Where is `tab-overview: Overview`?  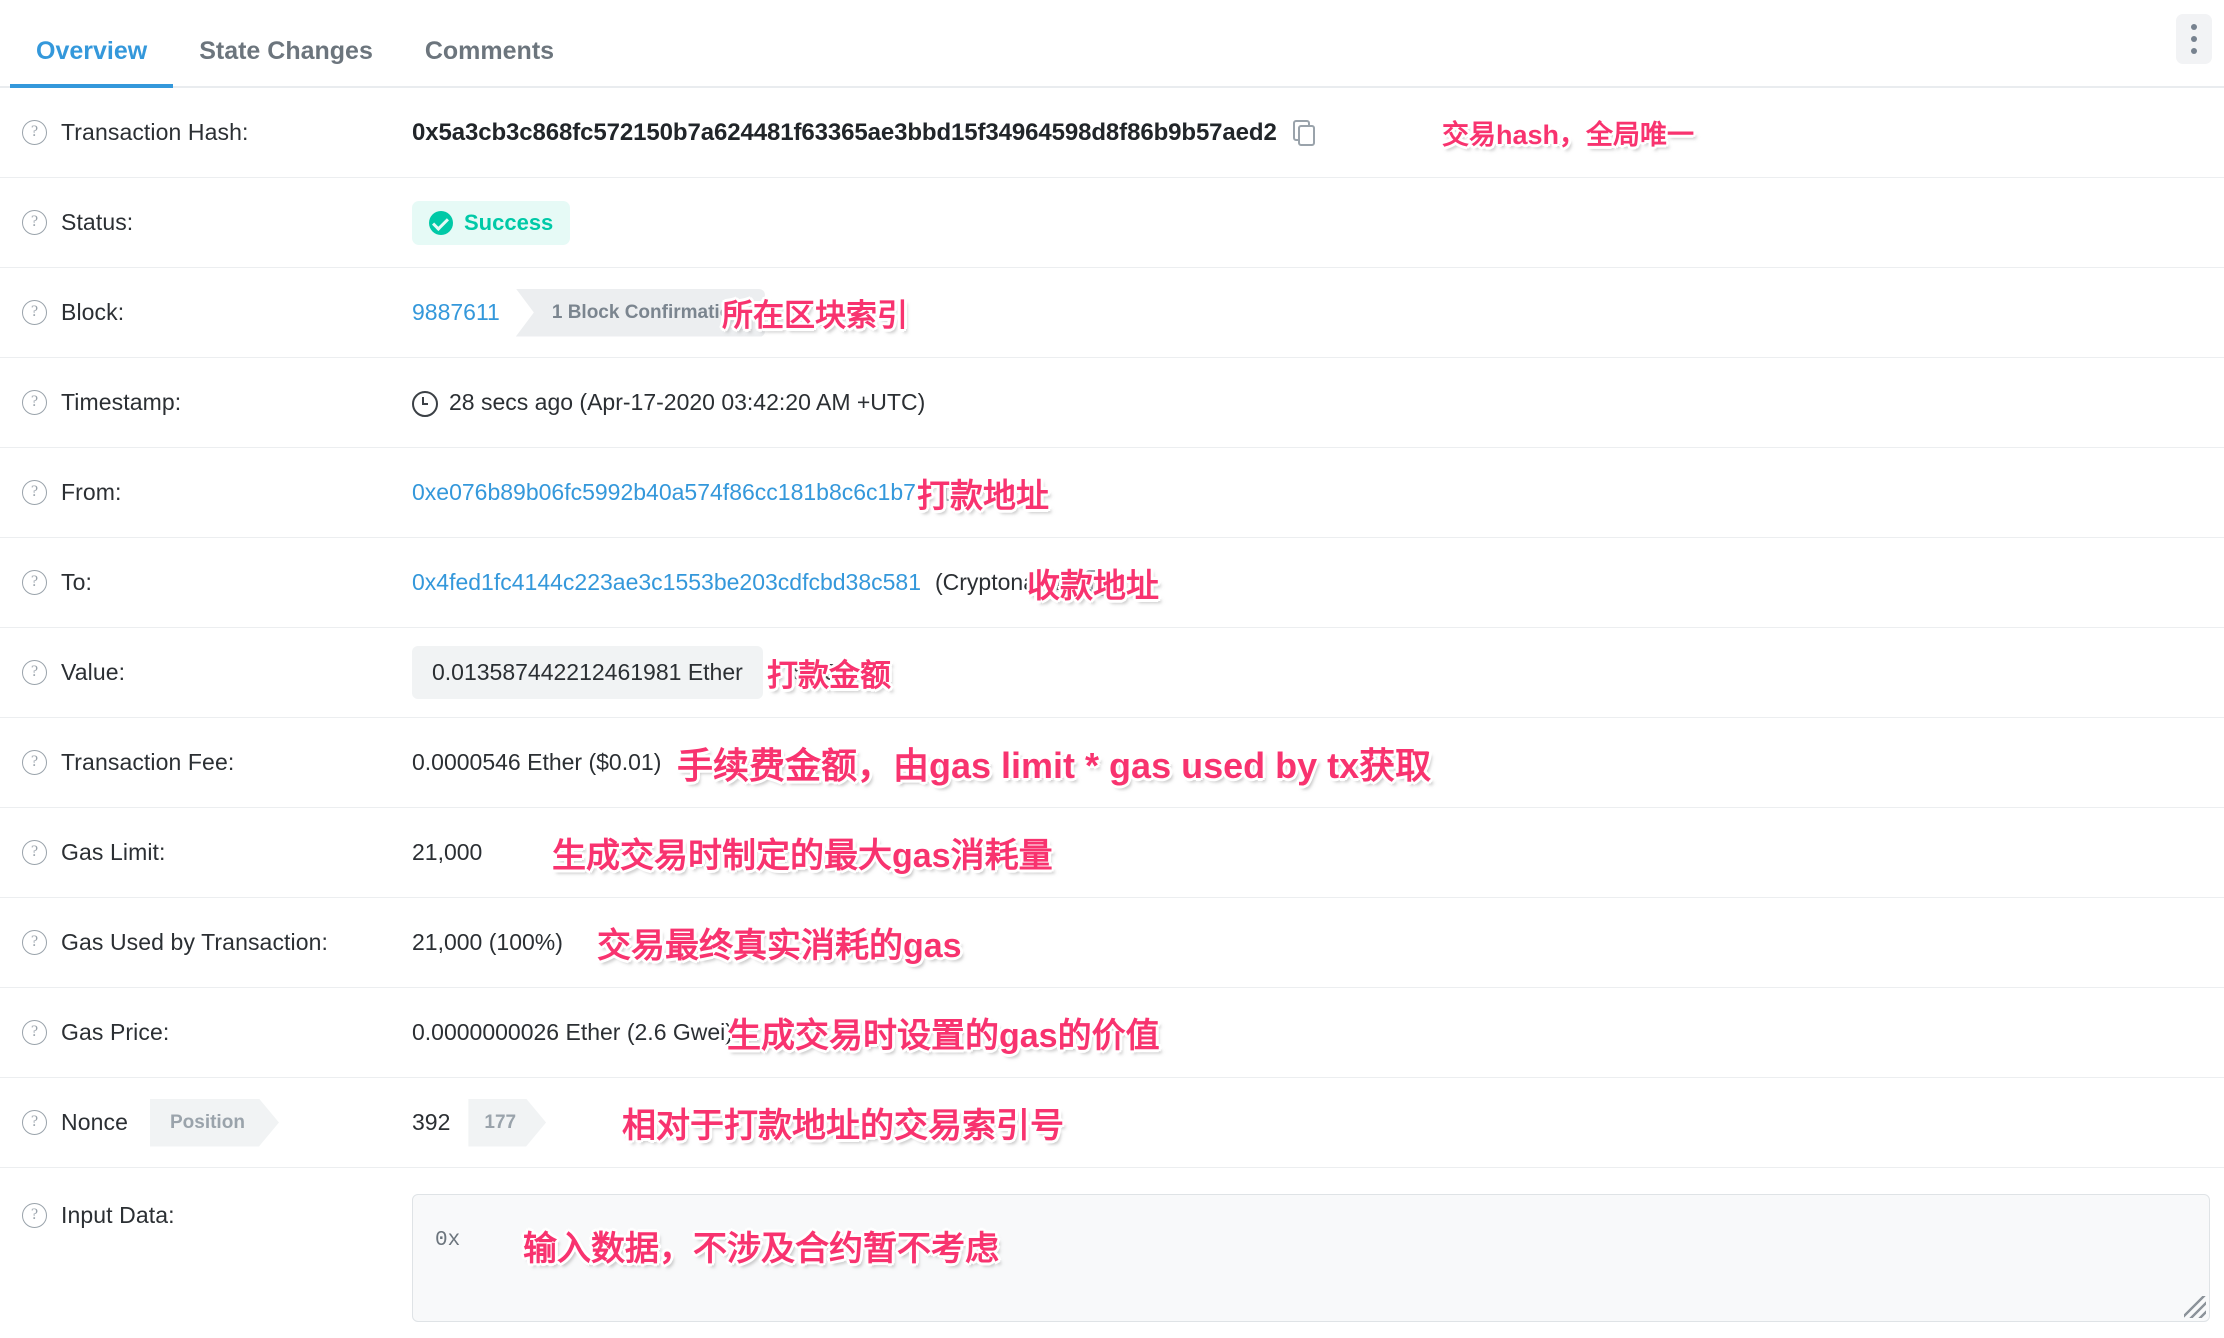 tab-overview: Overview is located at coordinates (92, 62).